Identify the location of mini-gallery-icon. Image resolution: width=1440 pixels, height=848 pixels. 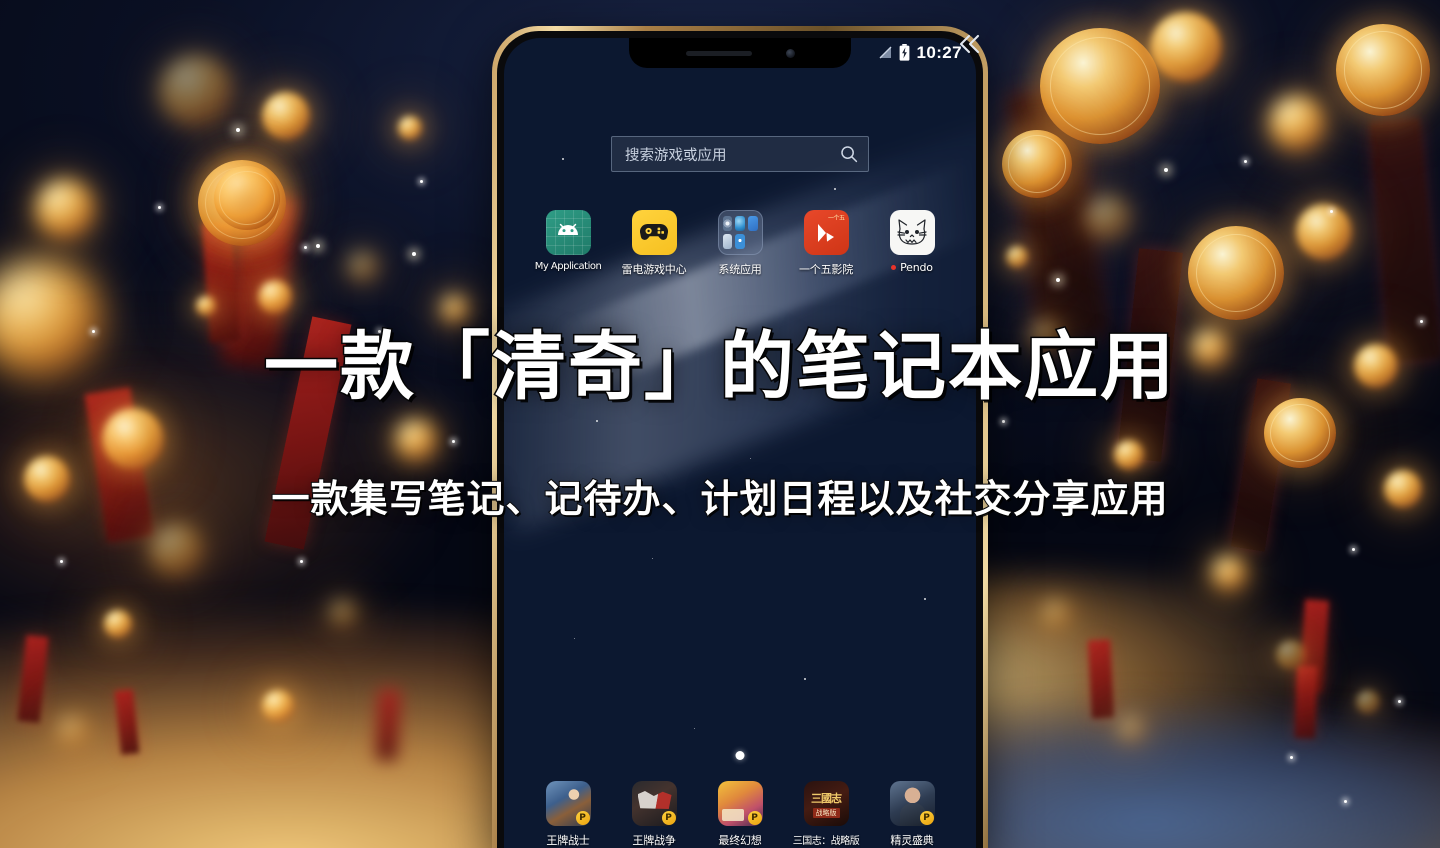
(727, 241).